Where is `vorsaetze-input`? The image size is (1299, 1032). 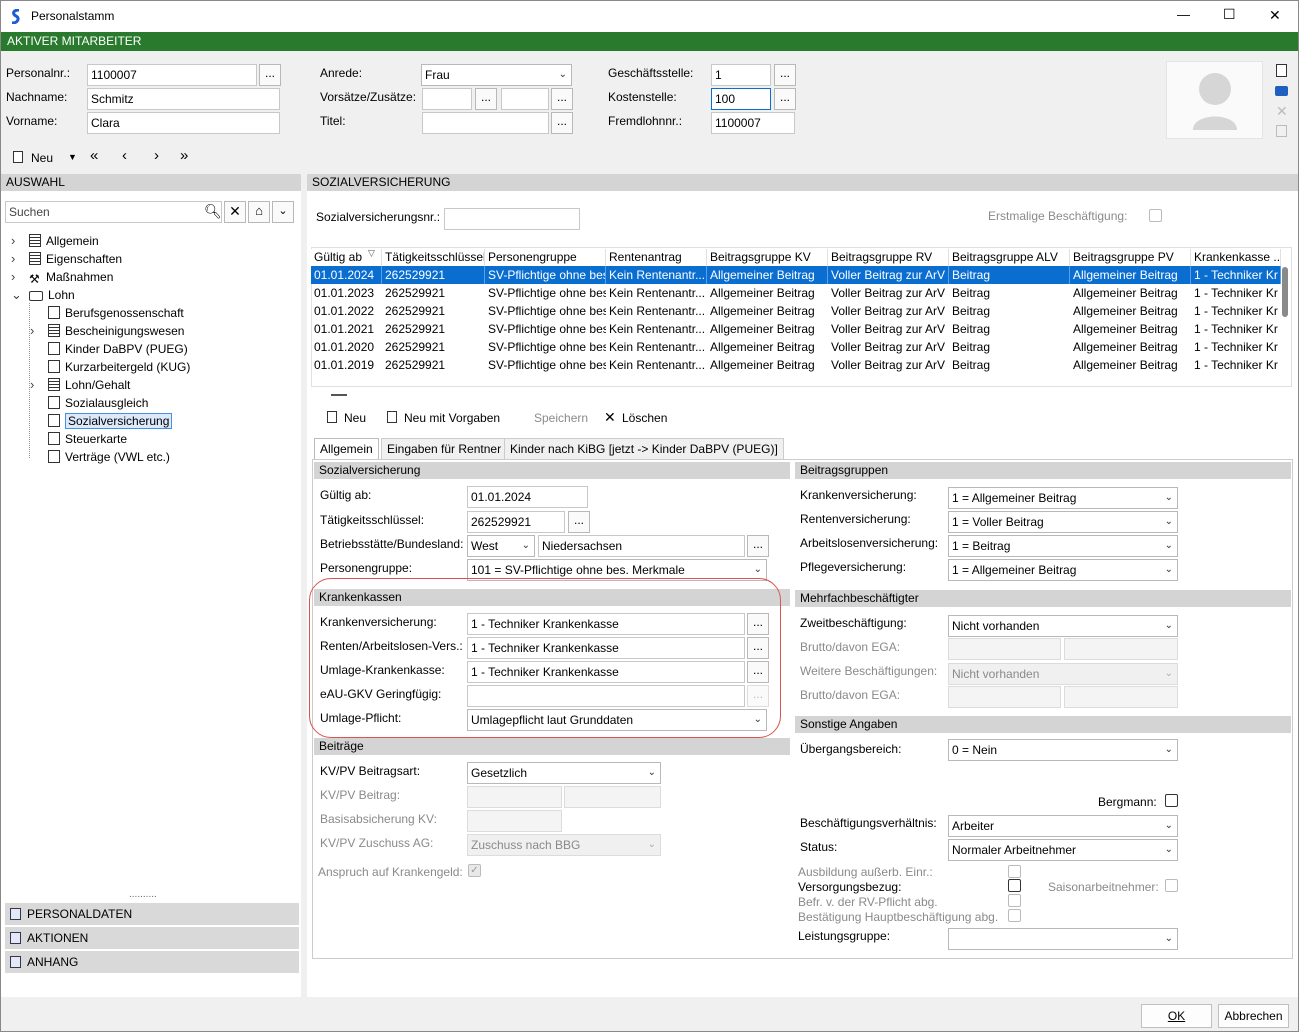
vorsaetze-input is located at coordinates (447, 99).